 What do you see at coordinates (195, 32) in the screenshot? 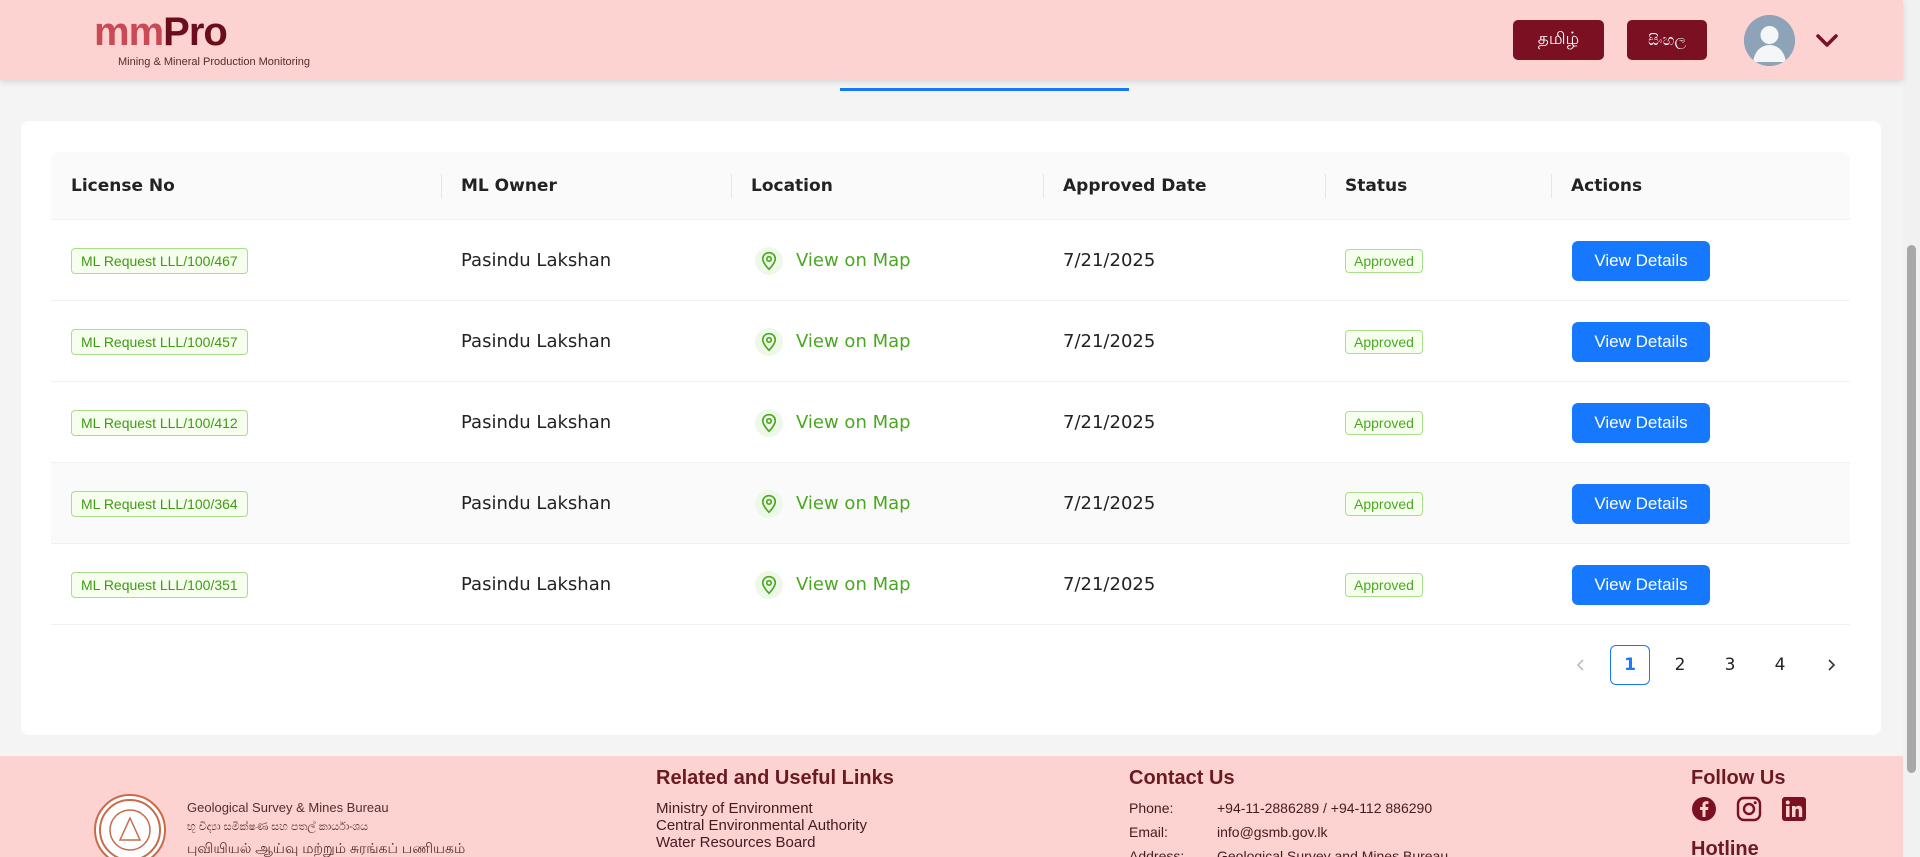
I see `logo-pro: Pro` at bounding box center [195, 32].